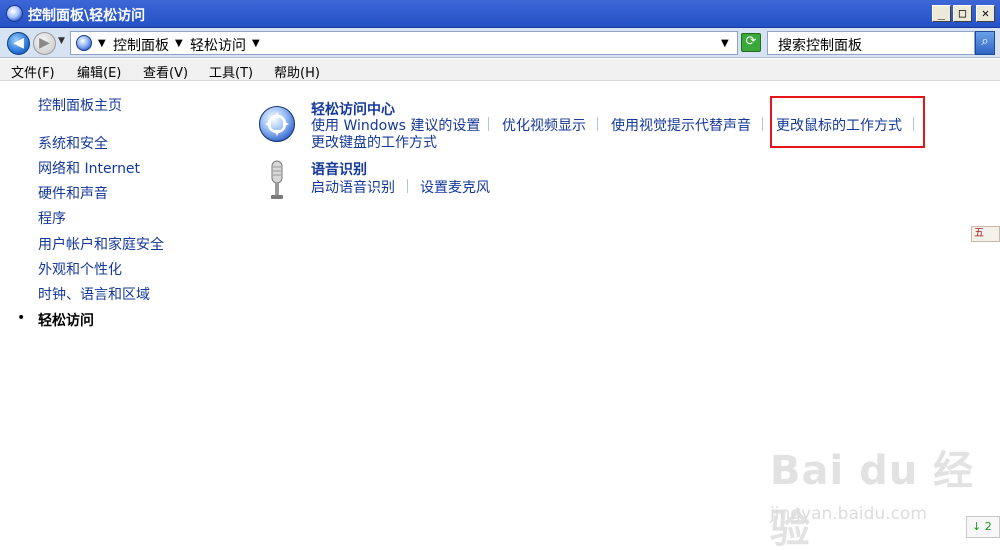 This screenshot has height=550, width=1000. I want to click on search-input: 搜索控制面板, so click(871, 43).